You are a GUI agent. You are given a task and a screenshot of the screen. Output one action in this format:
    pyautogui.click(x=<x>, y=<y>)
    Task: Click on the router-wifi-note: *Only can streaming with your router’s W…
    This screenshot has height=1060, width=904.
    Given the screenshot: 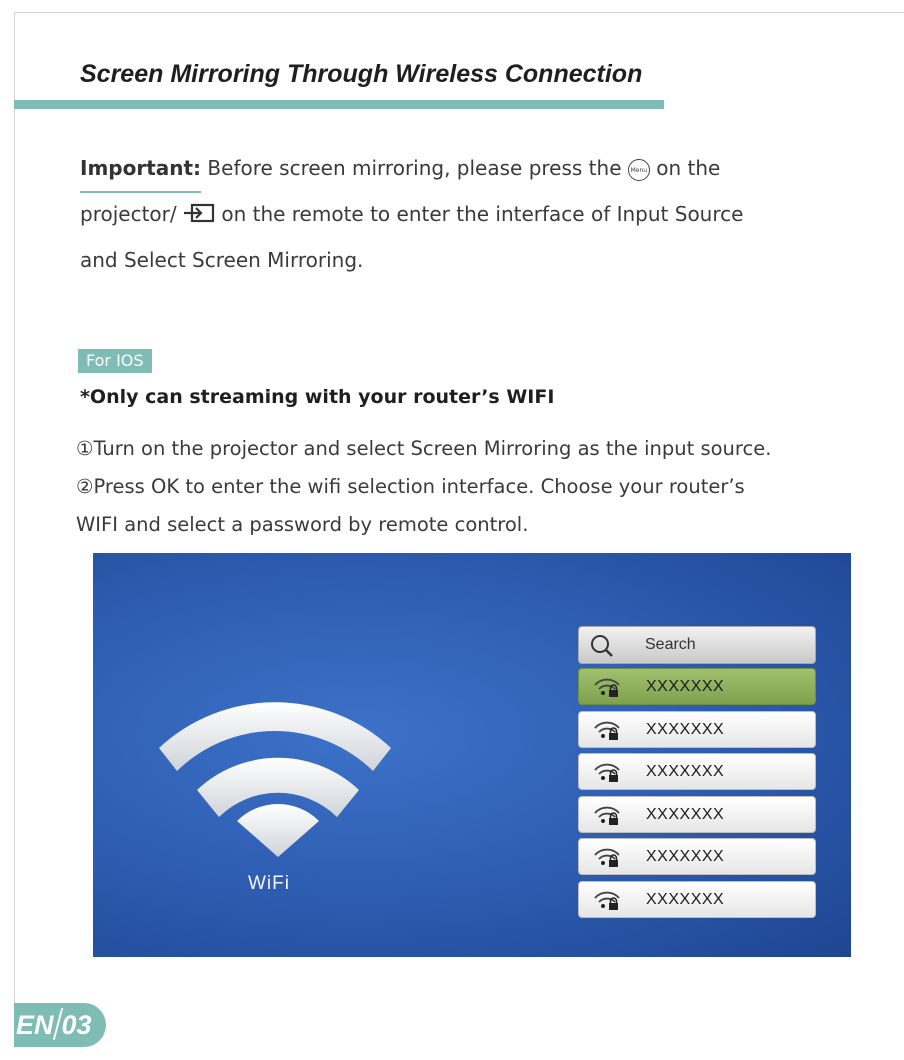 What is the action you would take?
    pyautogui.click(x=317, y=397)
    